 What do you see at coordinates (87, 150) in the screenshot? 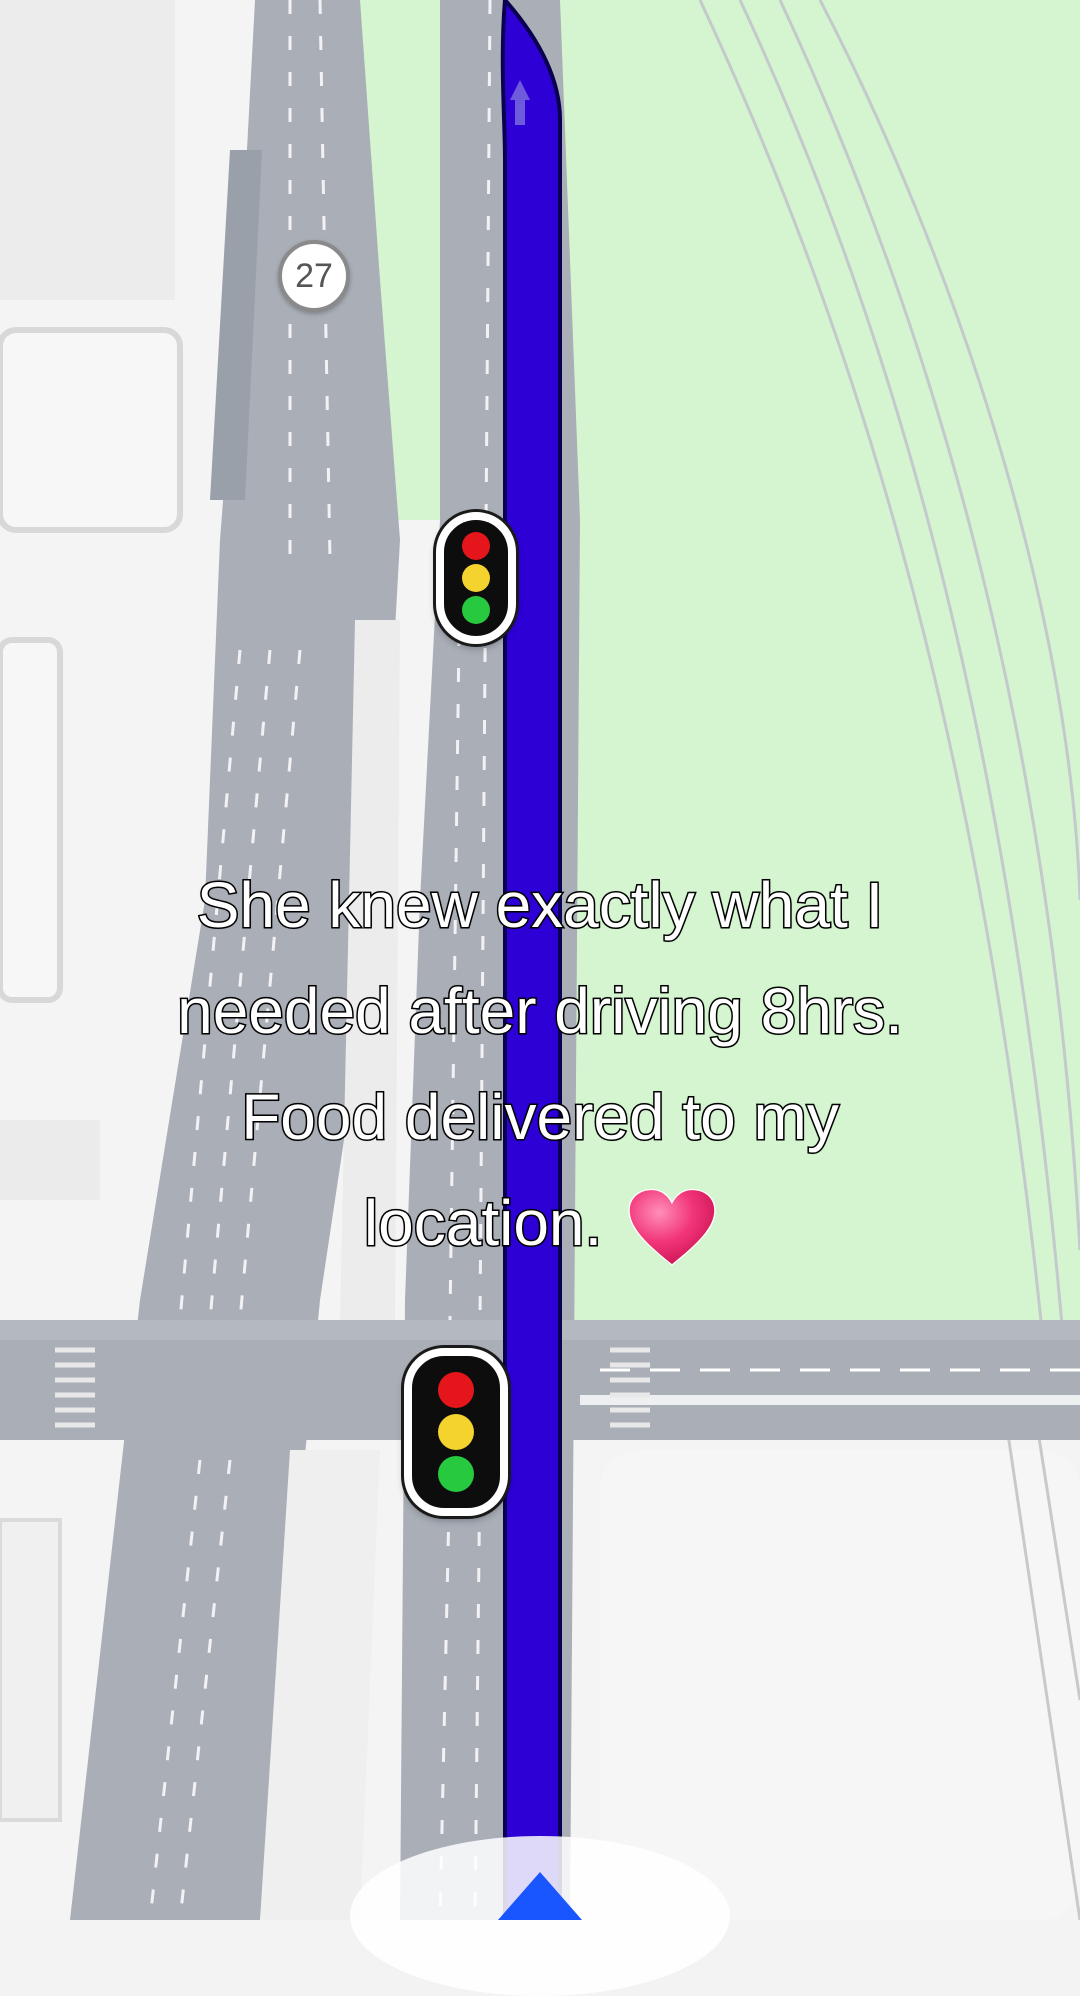
I see `building-block` at bounding box center [87, 150].